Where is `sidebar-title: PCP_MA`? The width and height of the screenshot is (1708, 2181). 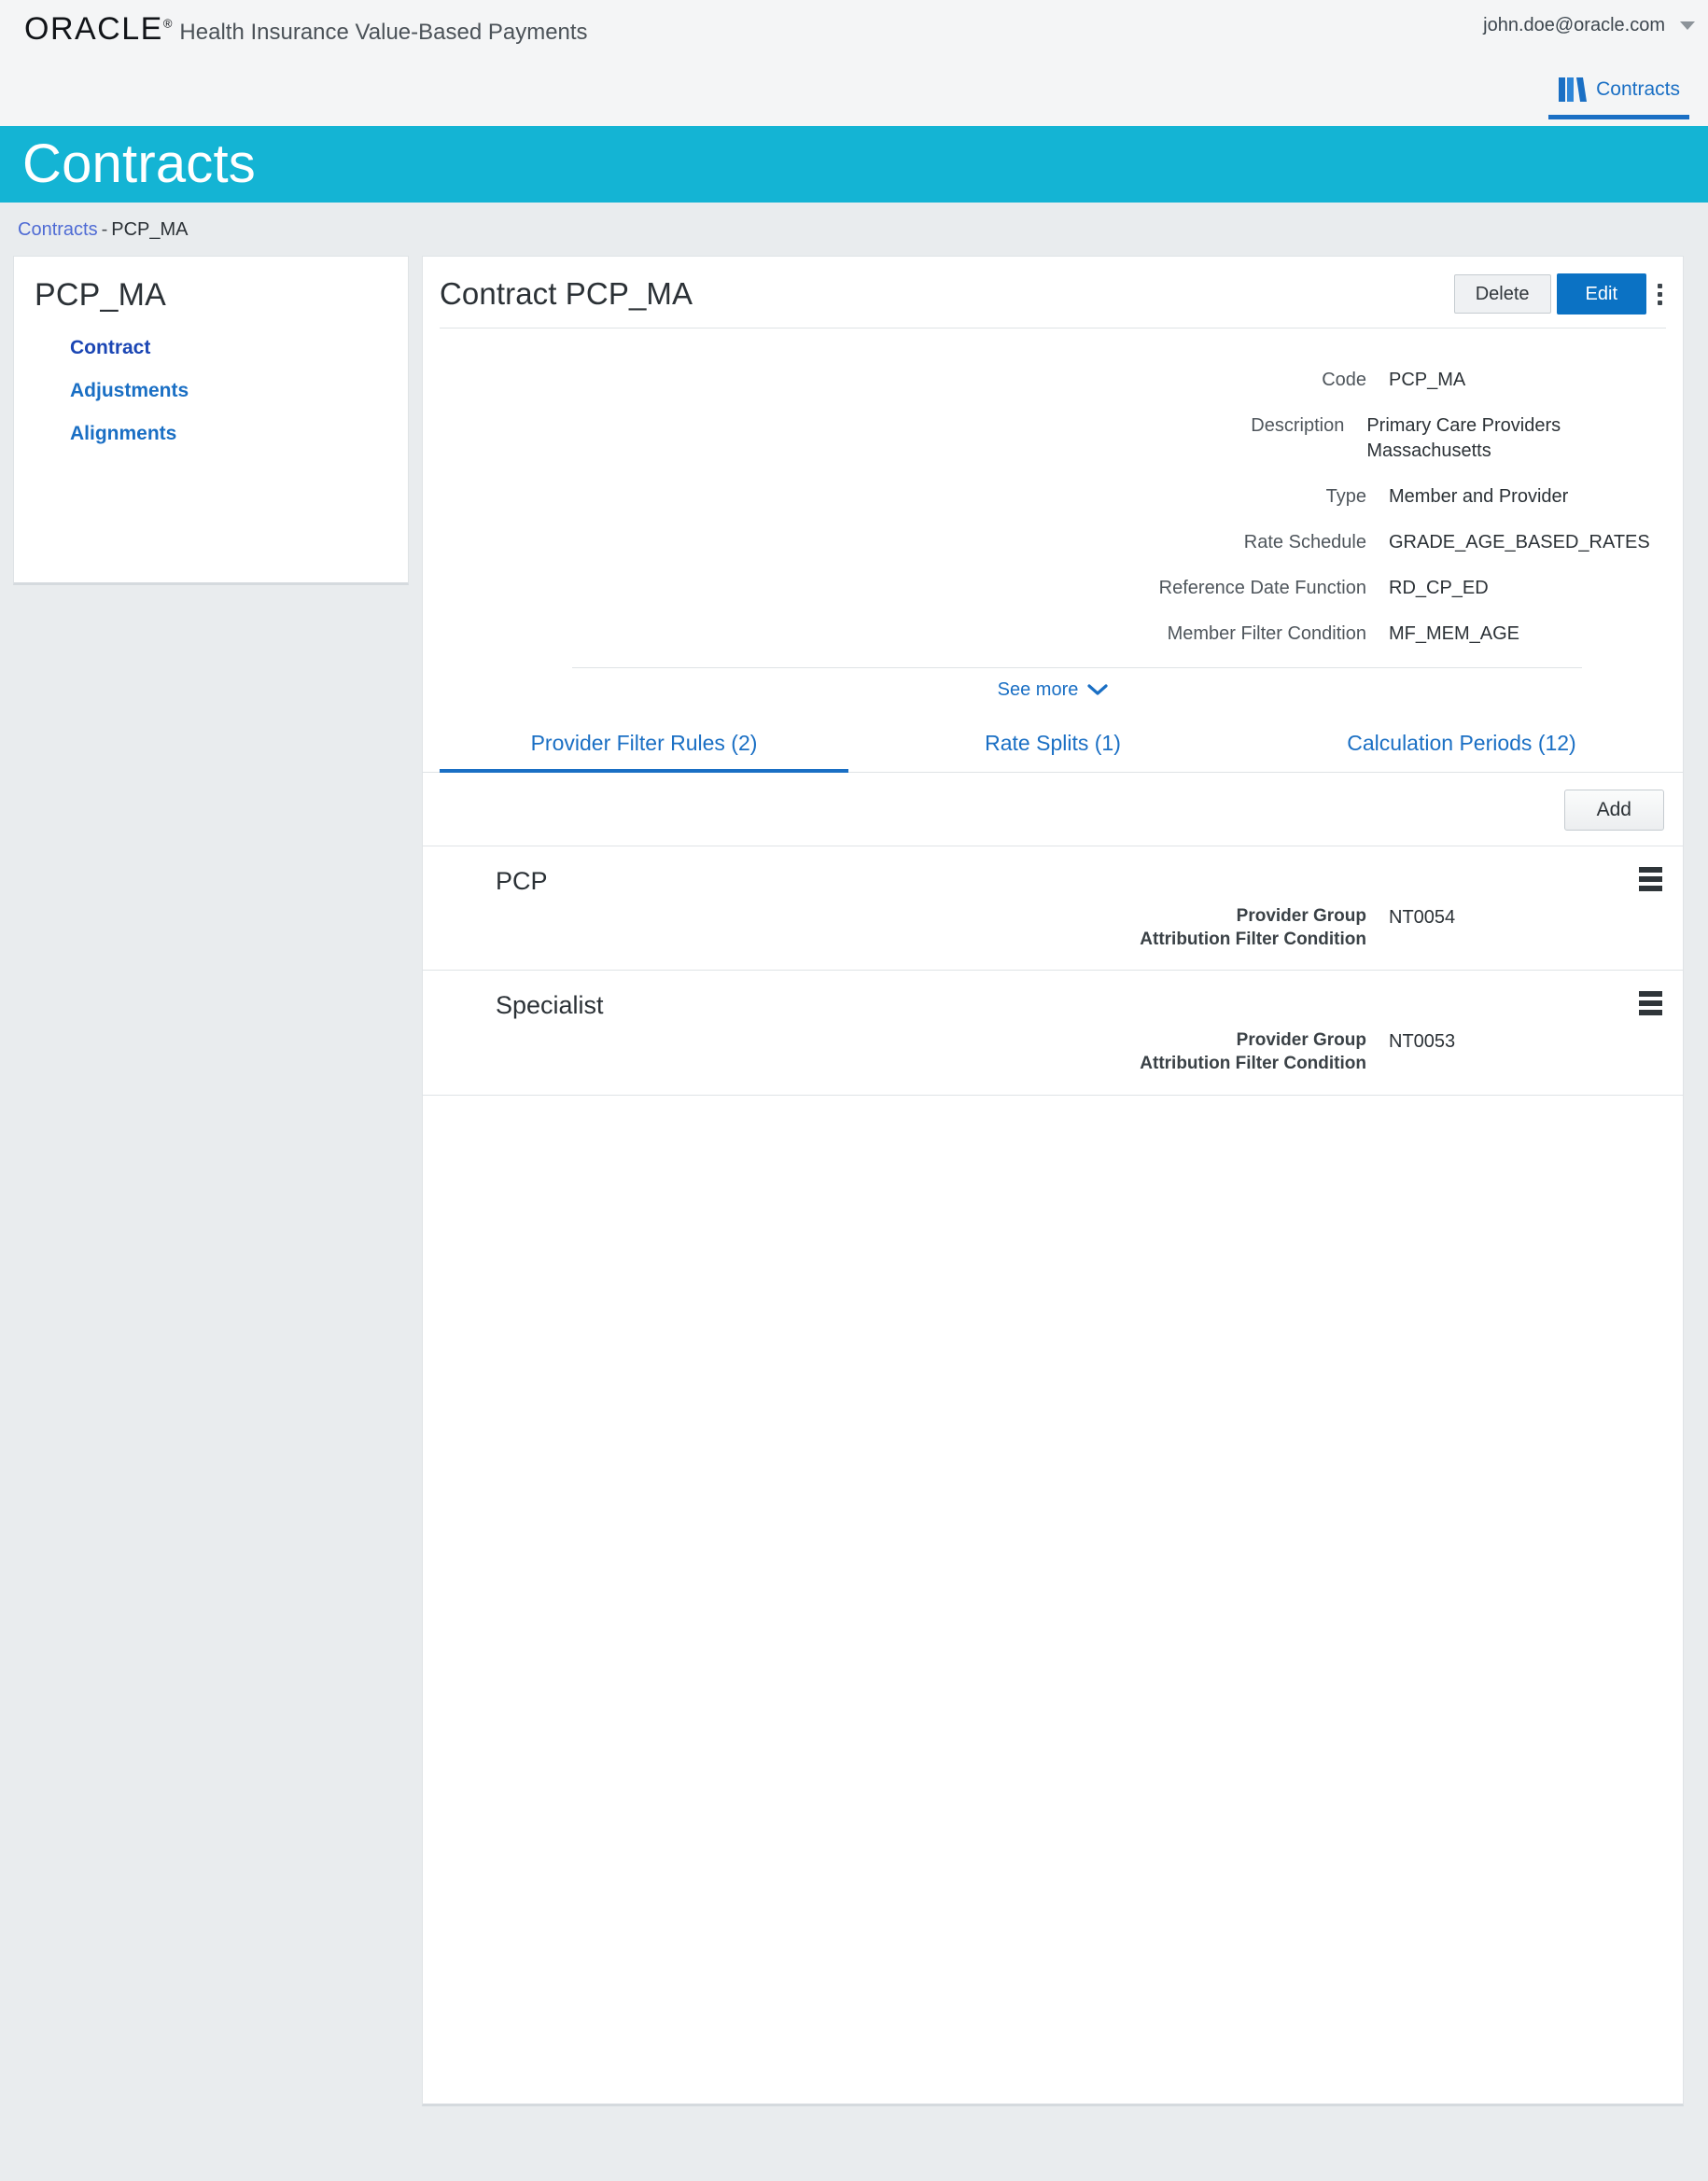 sidebar-title: PCP_MA is located at coordinates (101, 295).